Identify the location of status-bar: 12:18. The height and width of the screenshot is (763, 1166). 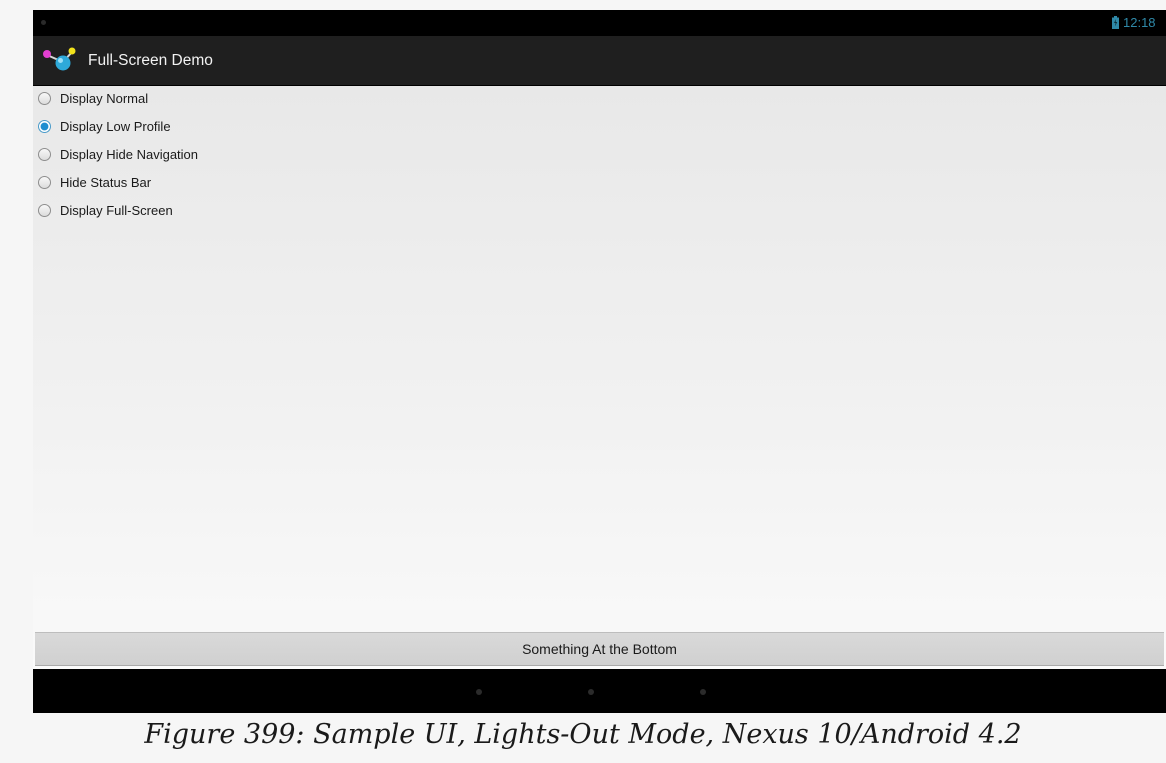
(599, 23).